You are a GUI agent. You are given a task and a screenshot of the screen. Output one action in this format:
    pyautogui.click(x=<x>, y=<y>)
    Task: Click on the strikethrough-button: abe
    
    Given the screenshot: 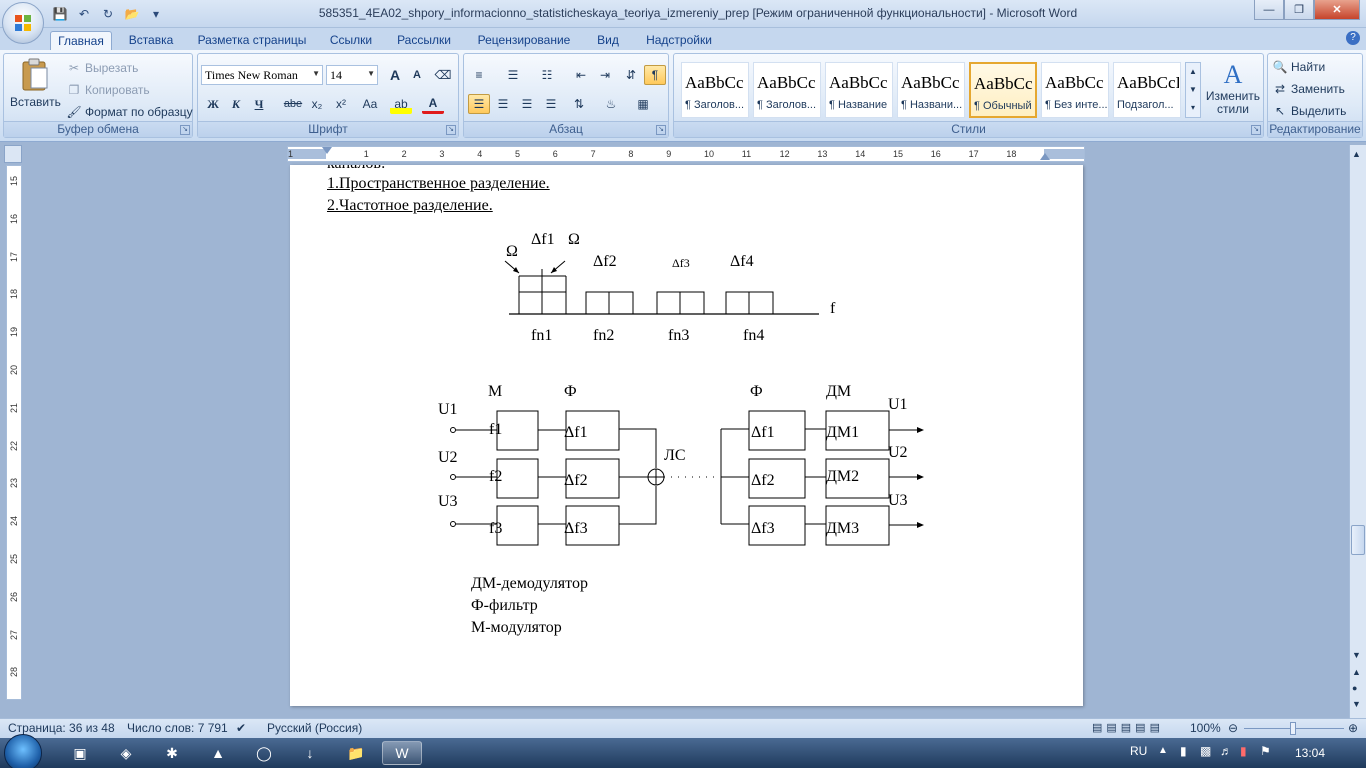 What is the action you would take?
    pyautogui.click(x=293, y=104)
    